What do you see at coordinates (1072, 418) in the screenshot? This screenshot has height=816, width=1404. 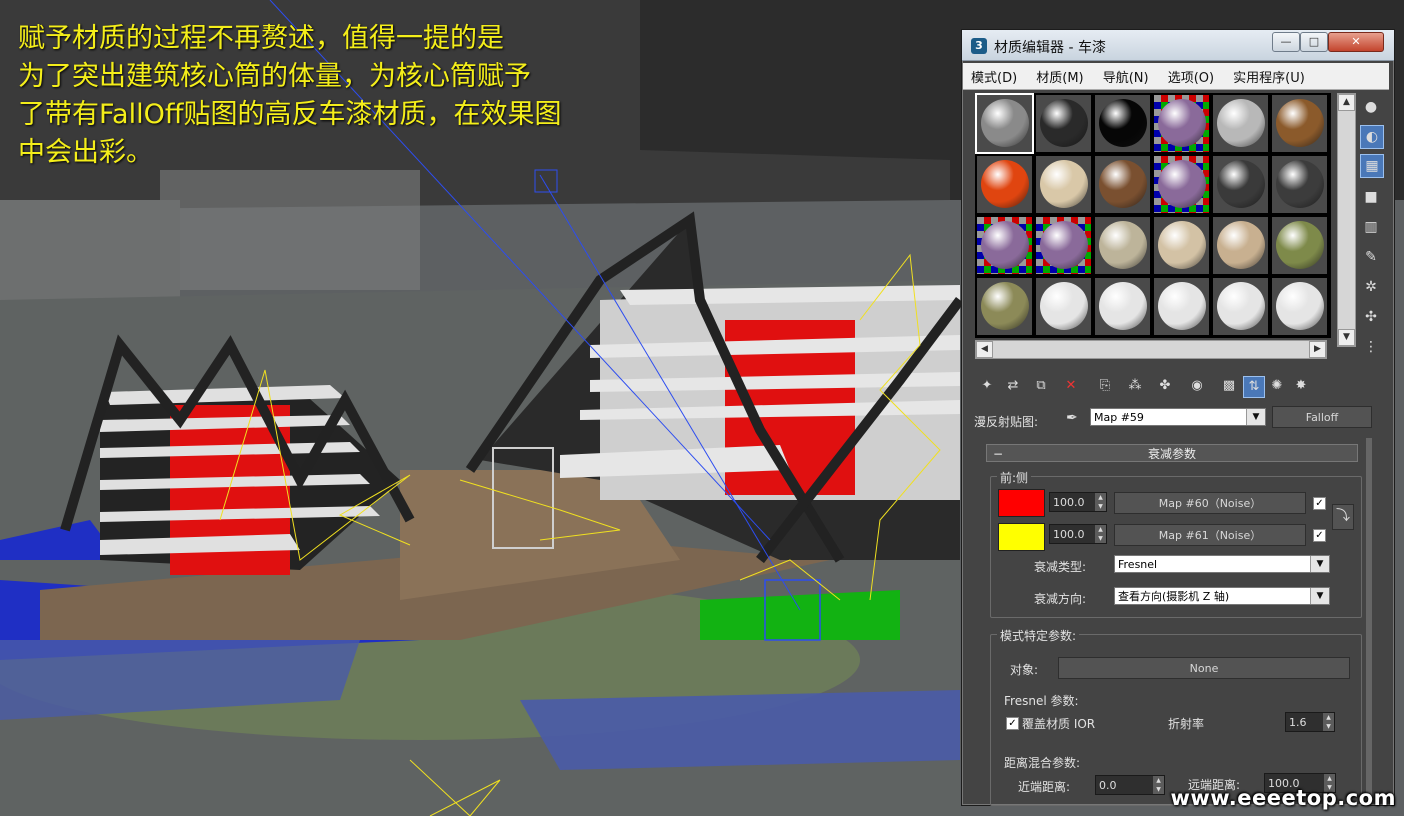 I see `eyedropper-icon: ✒` at bounding box center [1072, 418].